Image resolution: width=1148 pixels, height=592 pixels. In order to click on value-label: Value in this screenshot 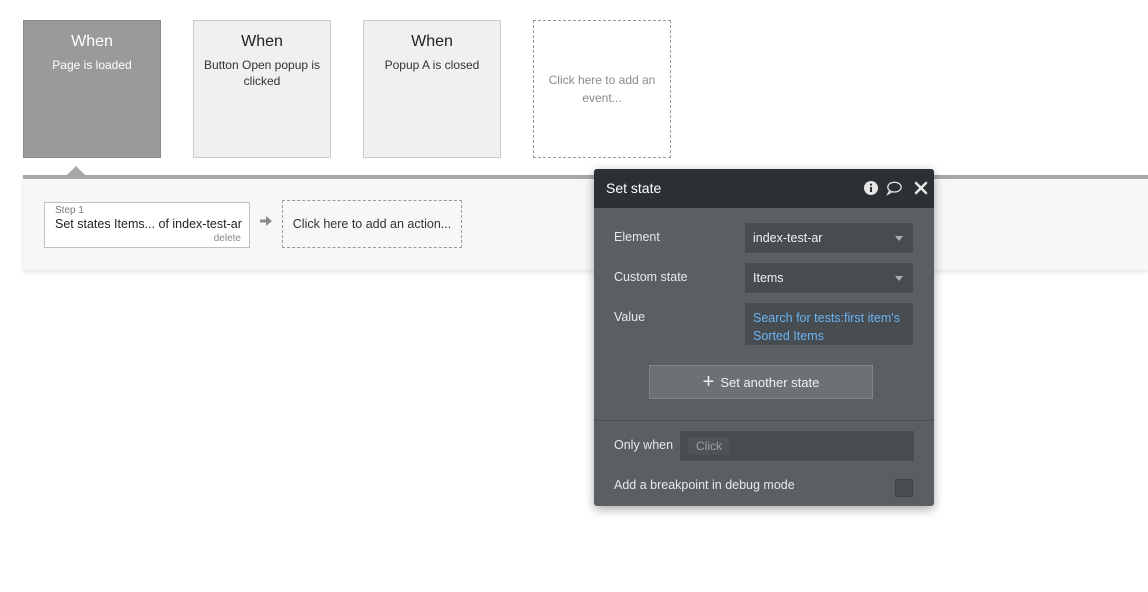, I will do `click(630, 317)`.